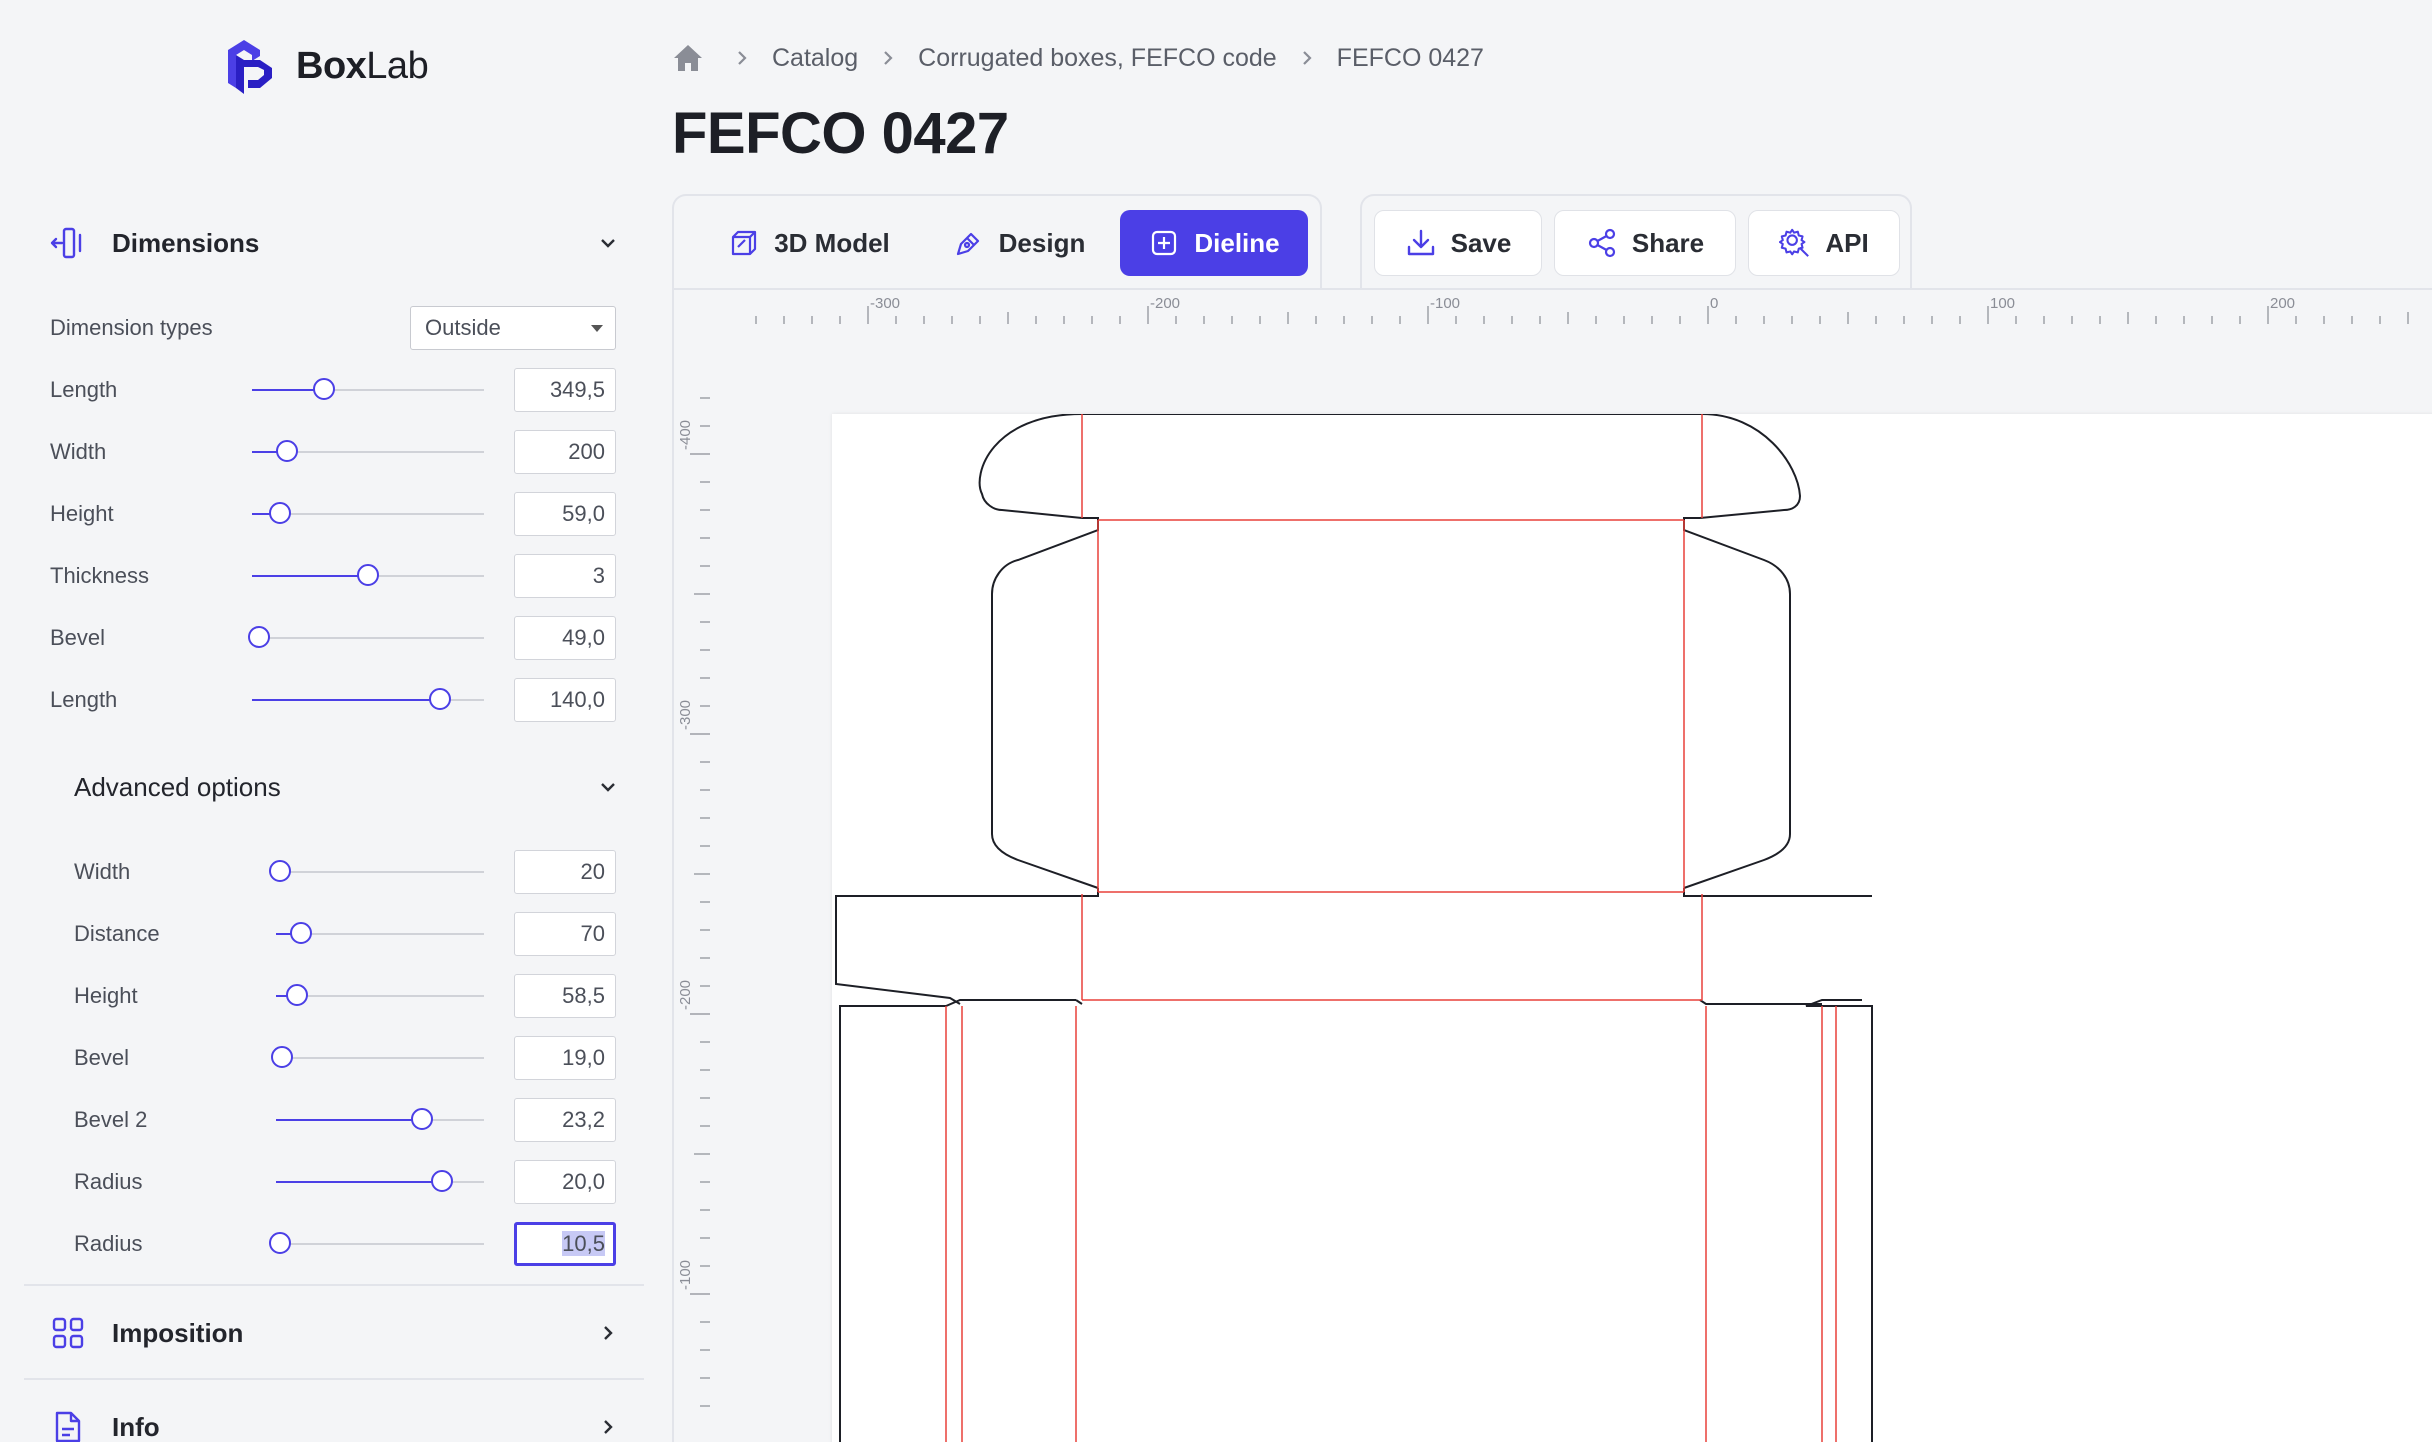 This screenshot has height=1442, width=2432. I want to click on save-button: Save, so click(1458, 243).